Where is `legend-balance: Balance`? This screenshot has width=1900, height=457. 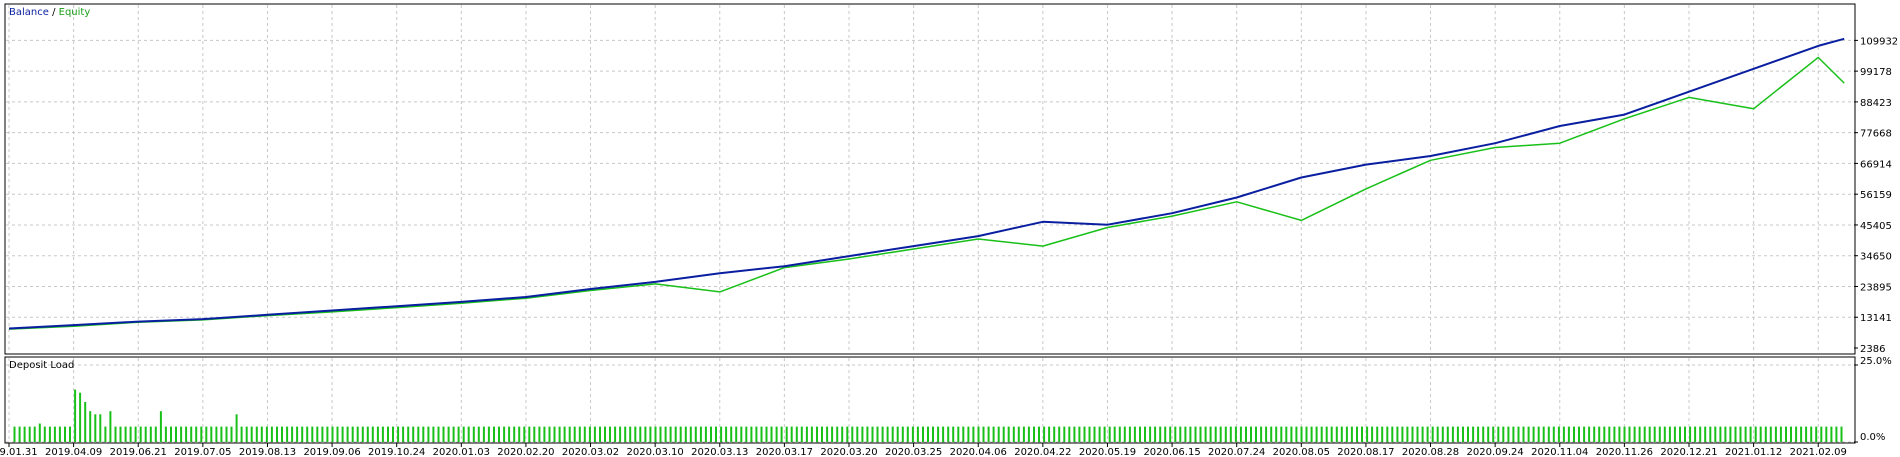 legend-balance: Balance is located at coordinates (29, 12).